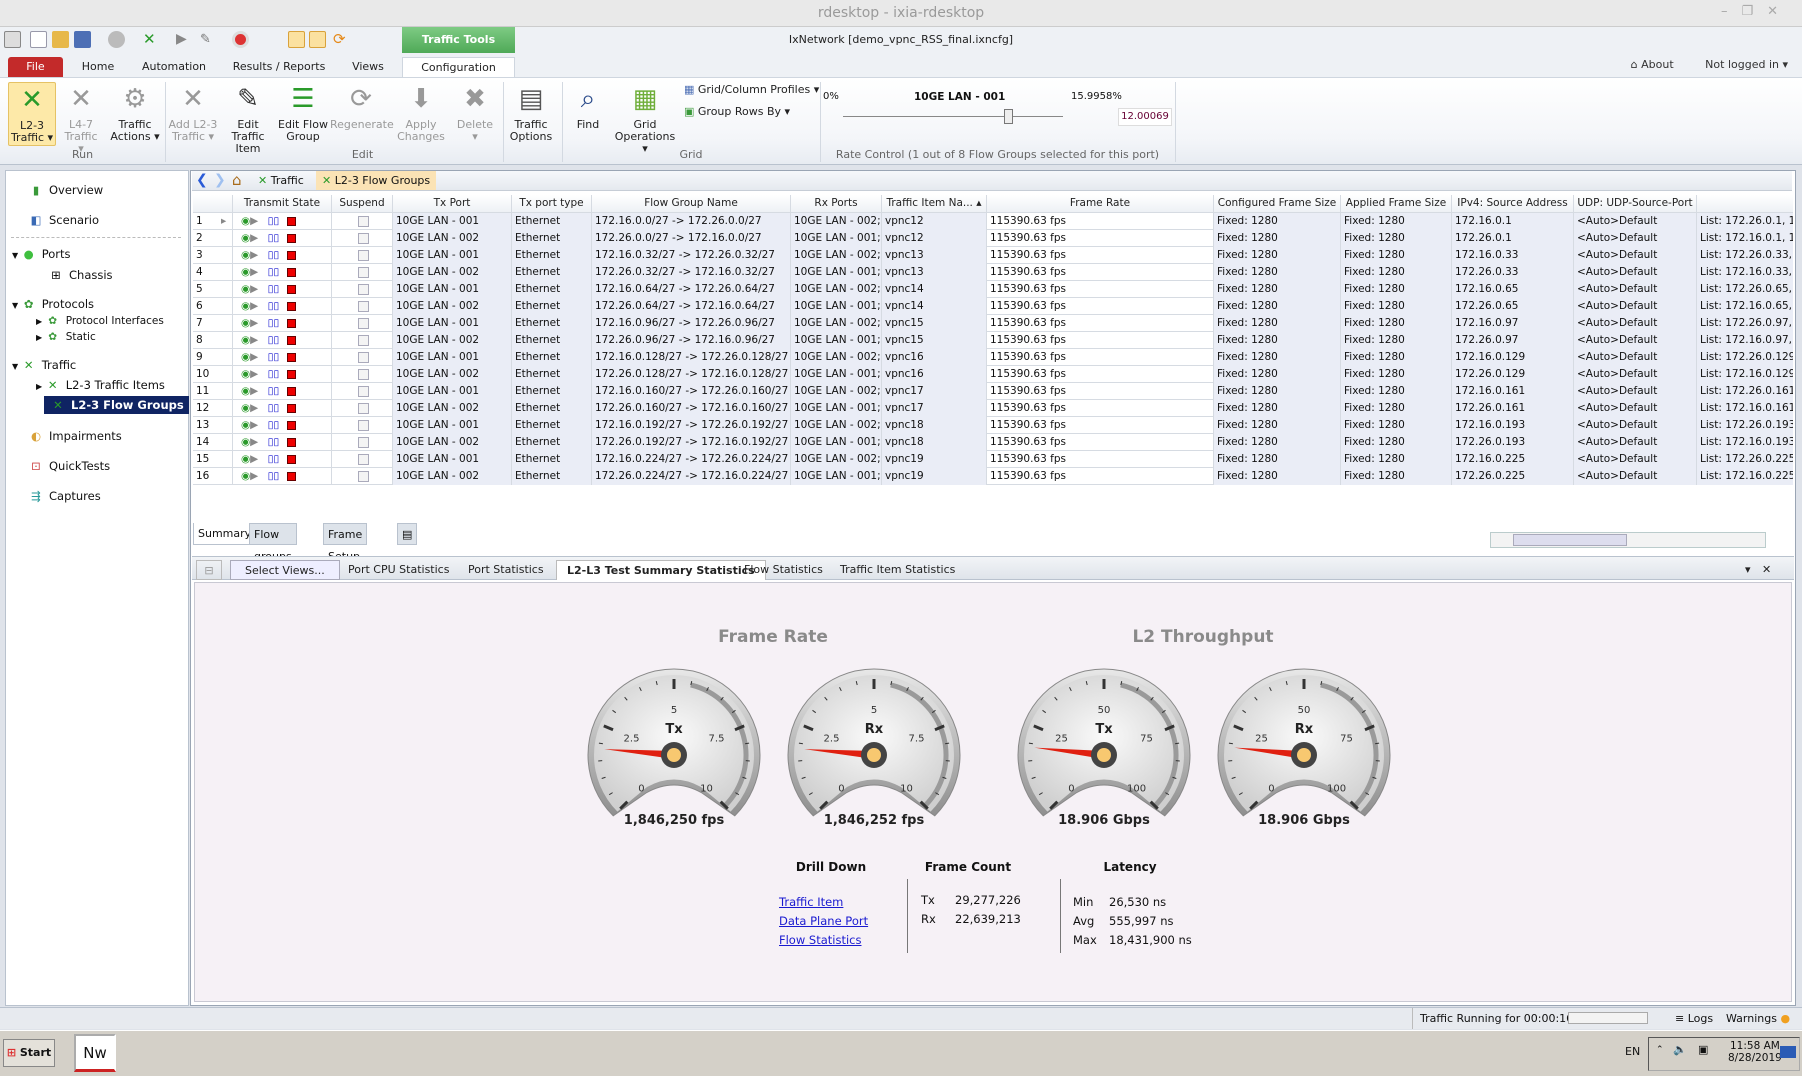 This screenshot has height=1076, width=1802. I want to click on traffic-options-button: ▤ Traffic Options, so click(531, 112).